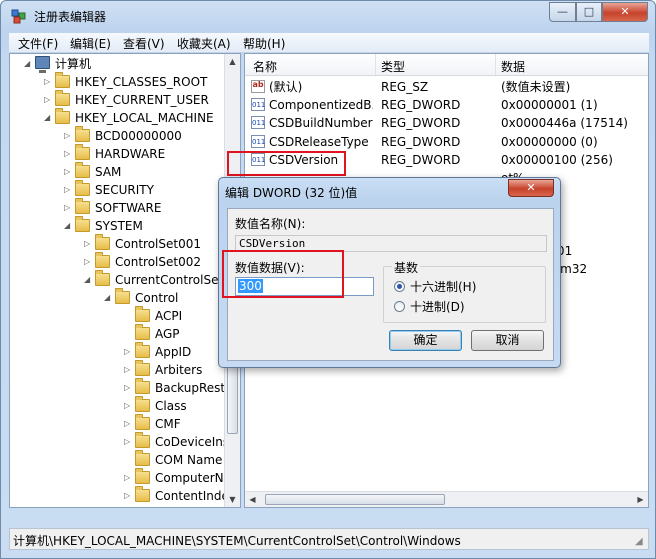  Describe the element at coordinates (446, 87) in the screenshot. I see `value-row: ab (默认) REG_SZ (数值未设置)` at that location.